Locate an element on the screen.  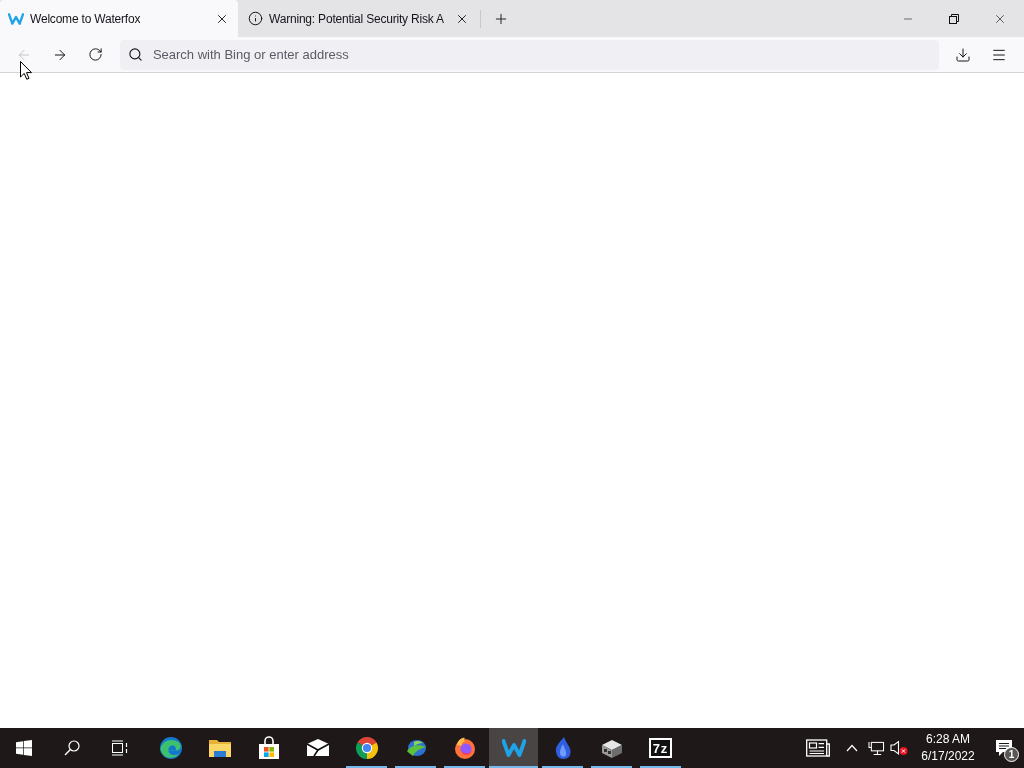
flame-circle-icon is located at coordinates (464, 748).